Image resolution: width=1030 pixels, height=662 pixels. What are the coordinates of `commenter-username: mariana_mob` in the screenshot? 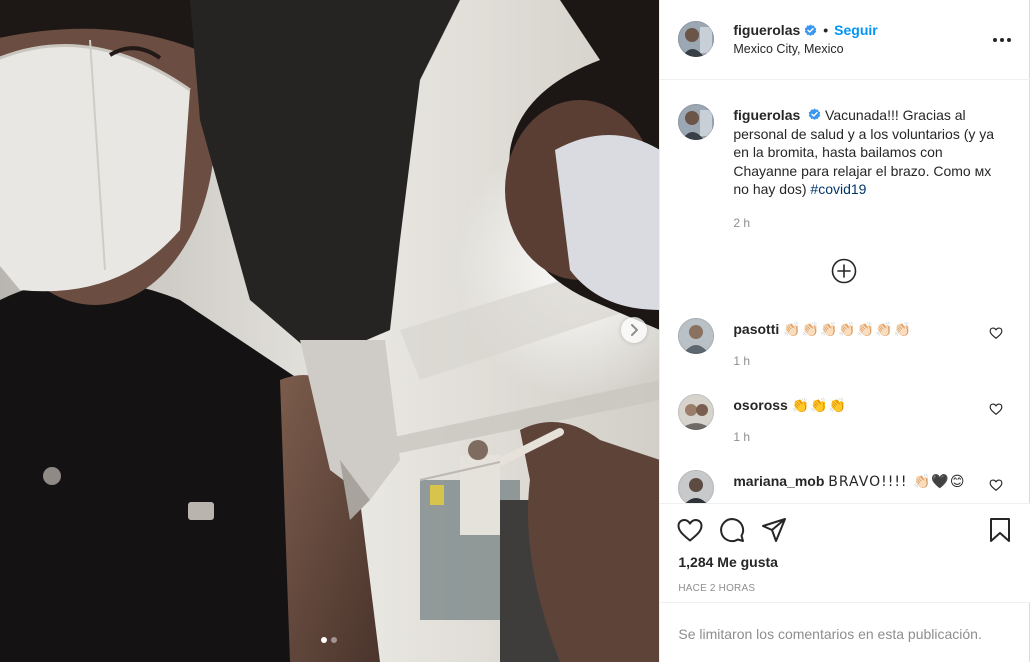 It's located at (778, 481).